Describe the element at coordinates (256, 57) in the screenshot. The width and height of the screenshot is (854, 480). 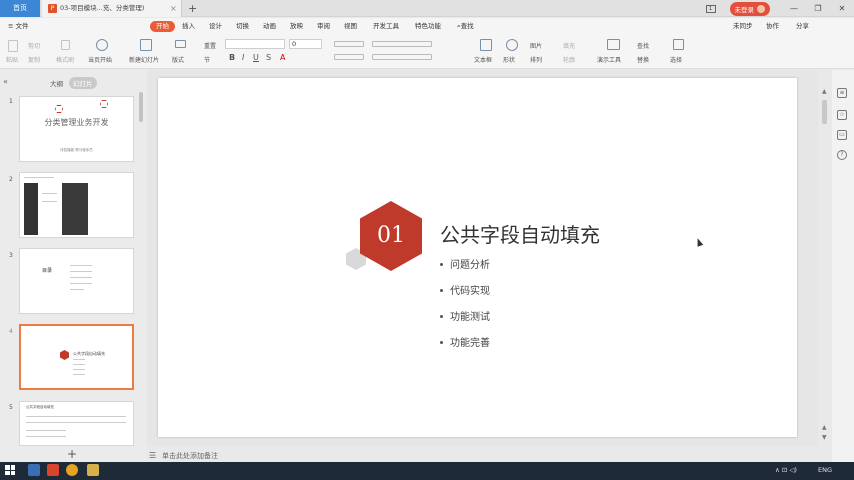
I see `underline-button: U` at that location.